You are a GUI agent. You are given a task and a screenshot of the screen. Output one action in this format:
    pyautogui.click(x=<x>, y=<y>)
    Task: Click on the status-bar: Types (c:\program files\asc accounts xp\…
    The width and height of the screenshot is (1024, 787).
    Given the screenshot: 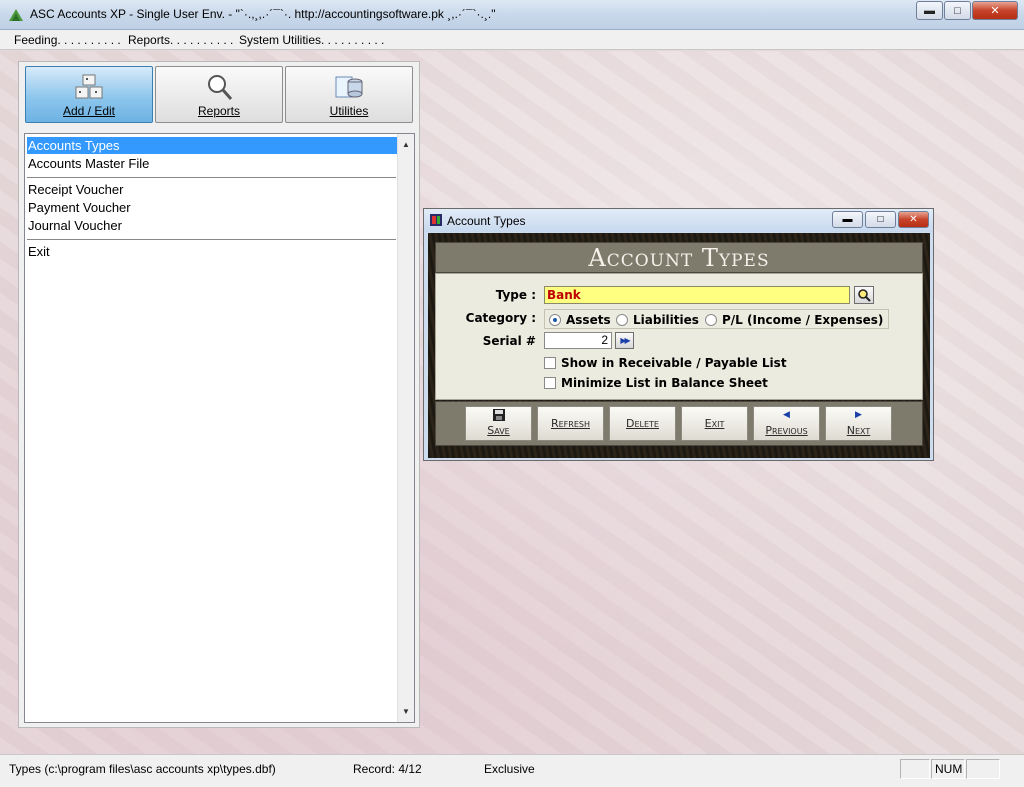 What is the action you would take?
    pyautogui.click(x=512, y=770)
    